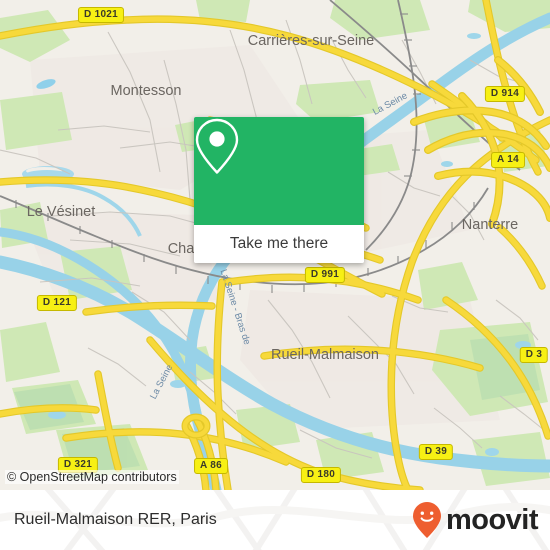 This screenshot has width=550, height=550. What do you see at coordinates (115, 519) in the screenshot?
I see `location-title: Rueil-Malmaison RER, Paris` at bounding box center [115, 519].